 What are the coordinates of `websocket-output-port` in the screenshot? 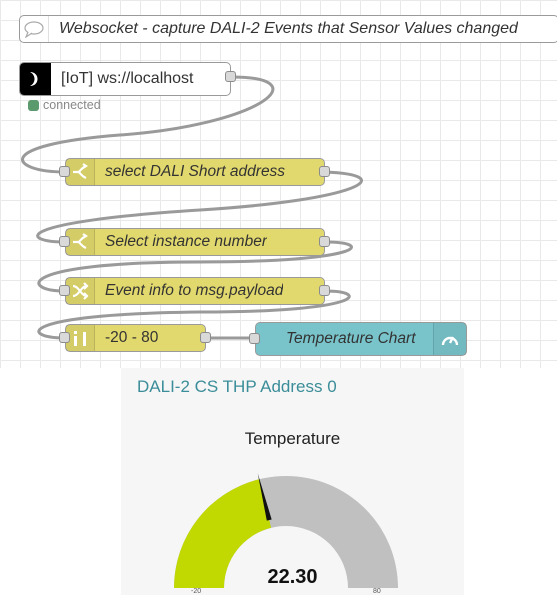 It's located at (230, 76).